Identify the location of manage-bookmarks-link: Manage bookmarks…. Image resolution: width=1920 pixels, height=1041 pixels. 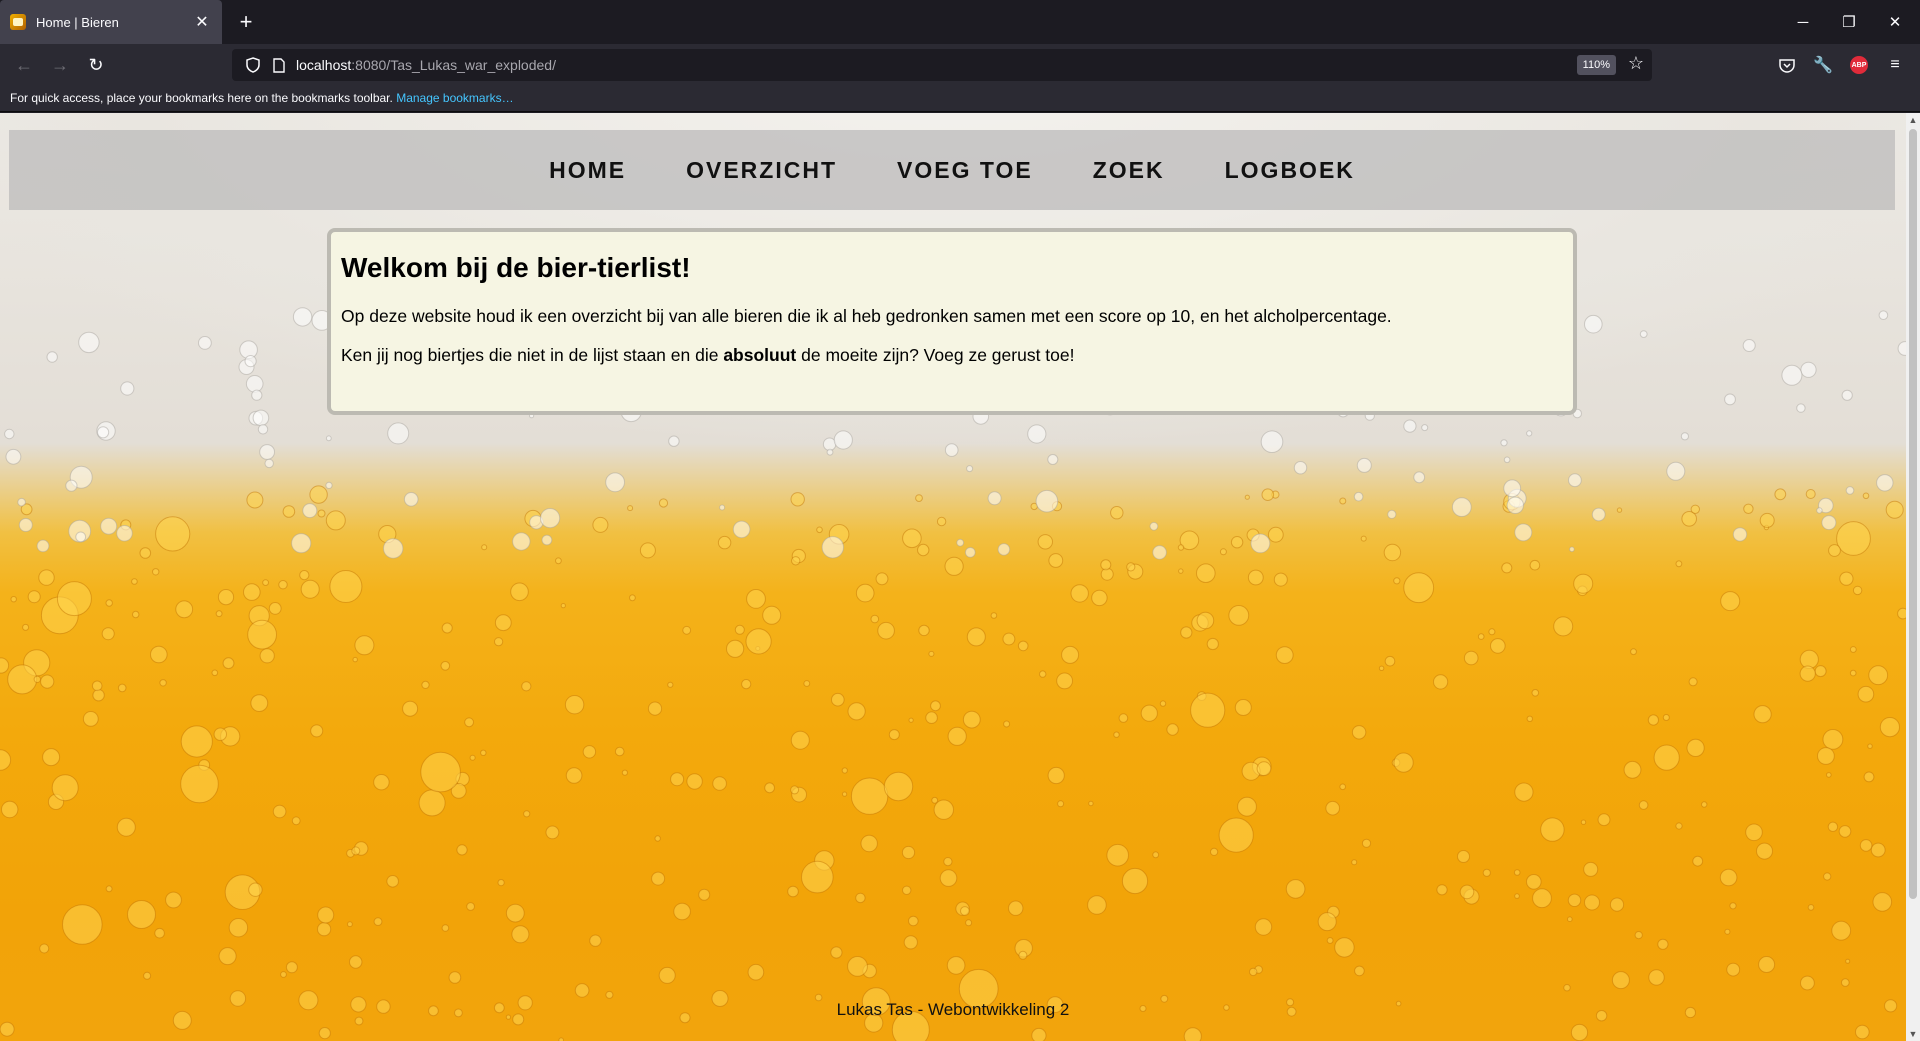
(454, 98).